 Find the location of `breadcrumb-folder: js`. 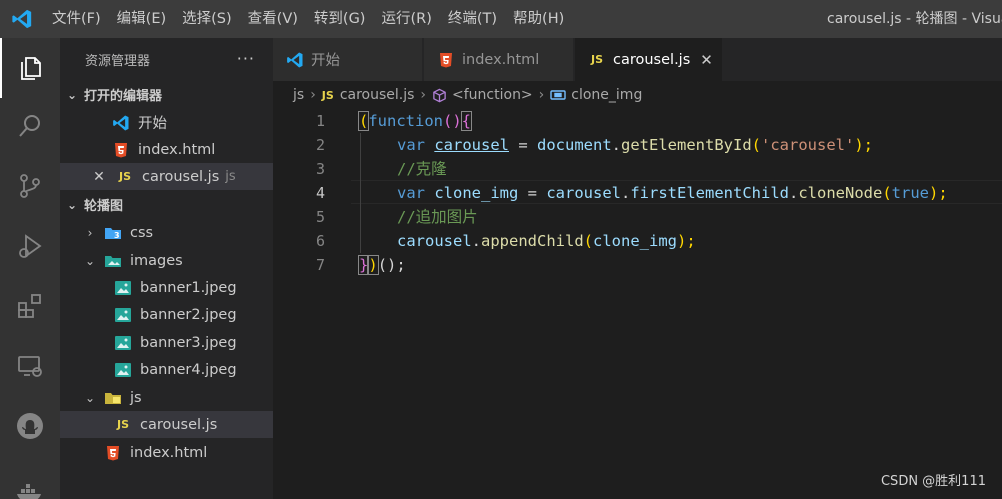

breadcrumb-folder: js is located at coordinates (298, 95).